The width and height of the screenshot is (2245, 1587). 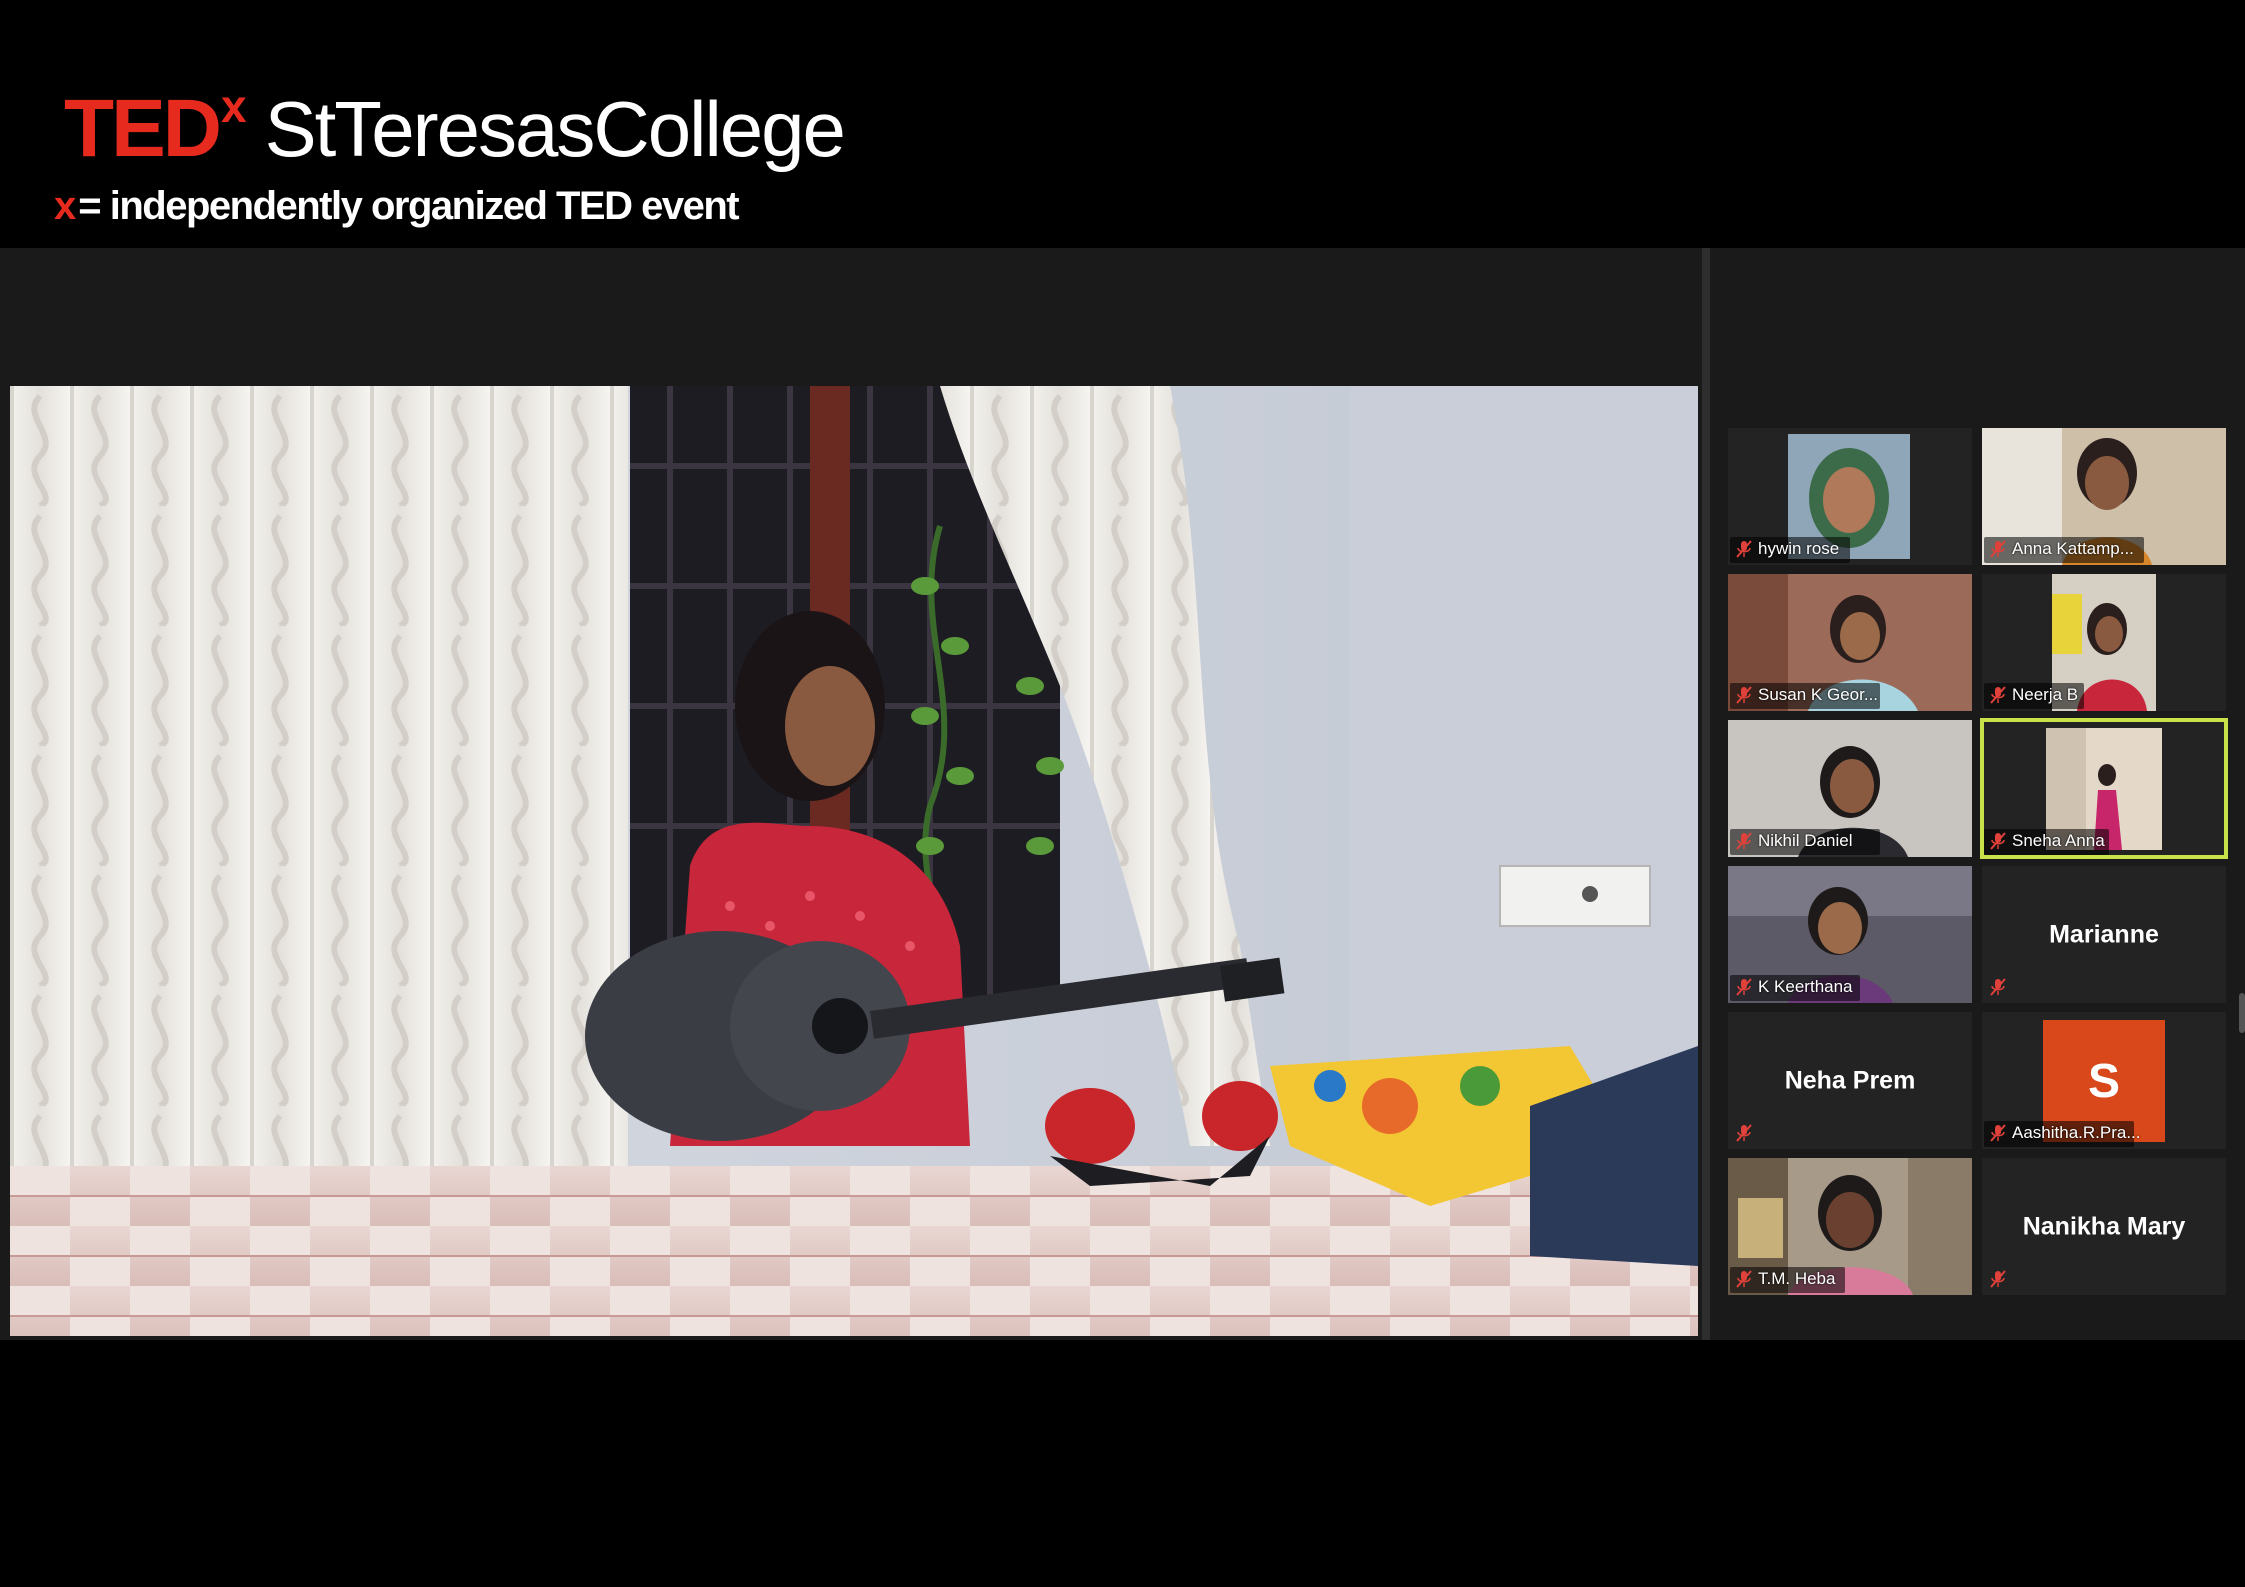 I want to click on ted-logo-x: x, so click(x=234, y=106).